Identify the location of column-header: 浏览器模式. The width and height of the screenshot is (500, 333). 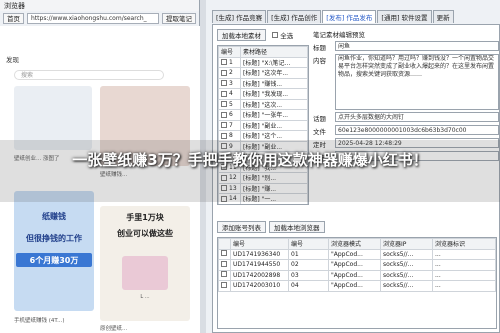
(354, 244).